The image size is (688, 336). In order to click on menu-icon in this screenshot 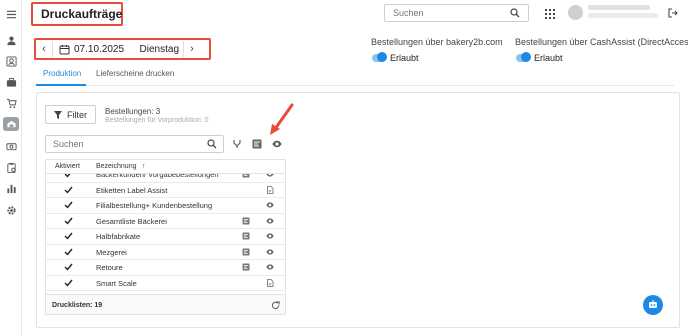, I will do `click(11, 14)`.